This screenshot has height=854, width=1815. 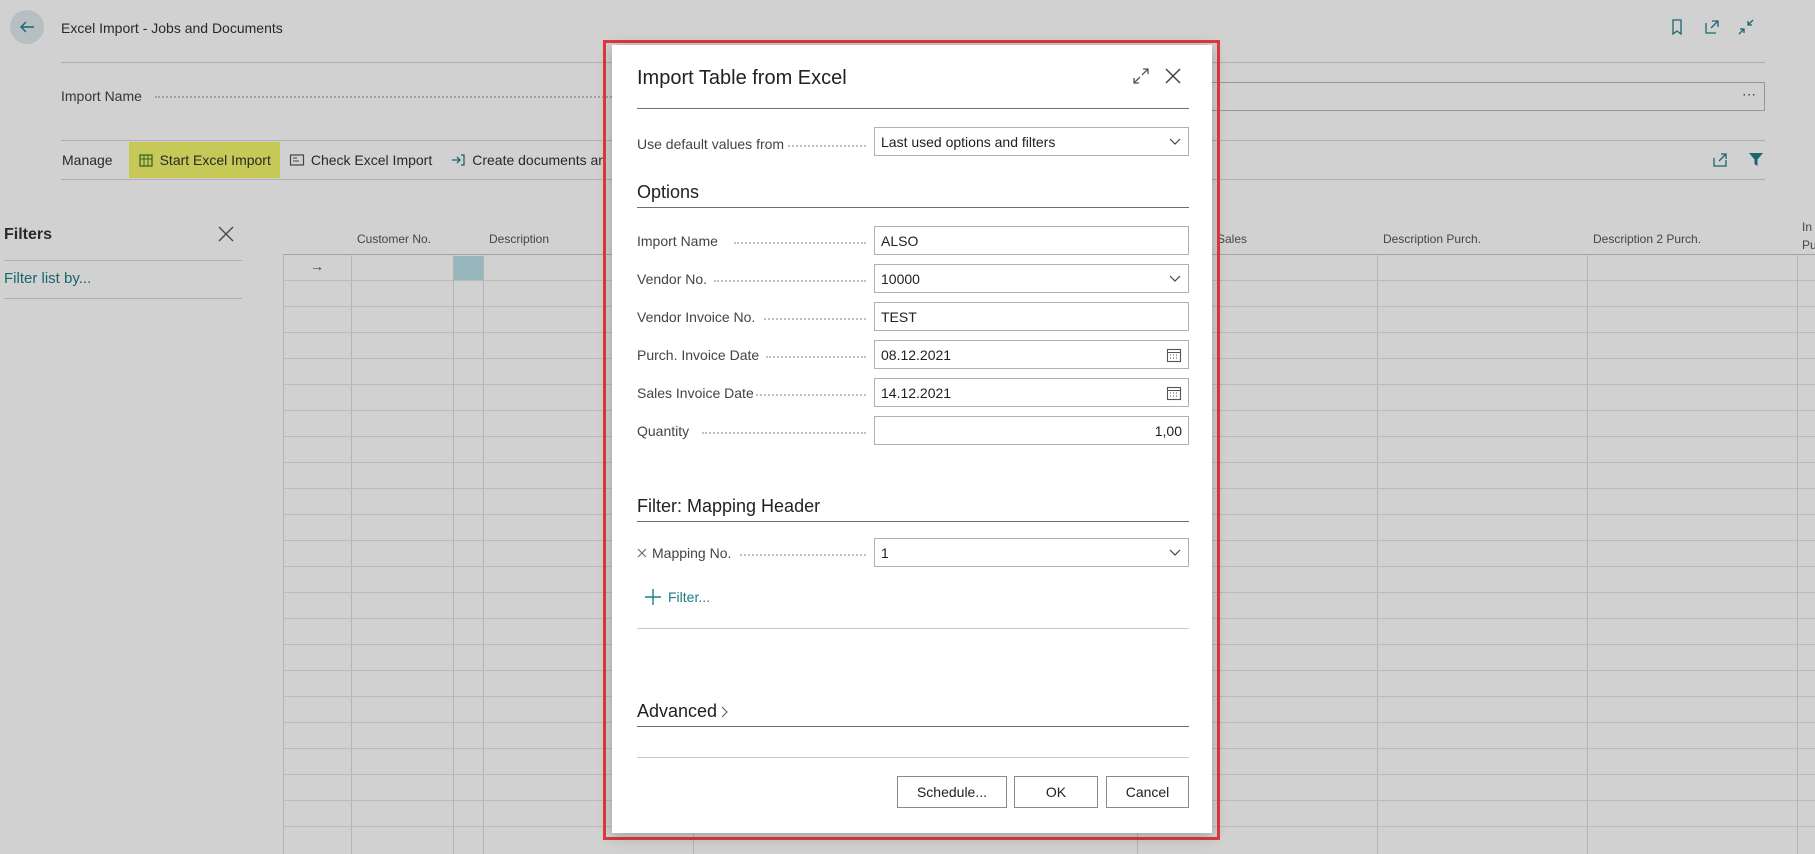 I want to click on filter-end-divider, so click(x=913, y=628).